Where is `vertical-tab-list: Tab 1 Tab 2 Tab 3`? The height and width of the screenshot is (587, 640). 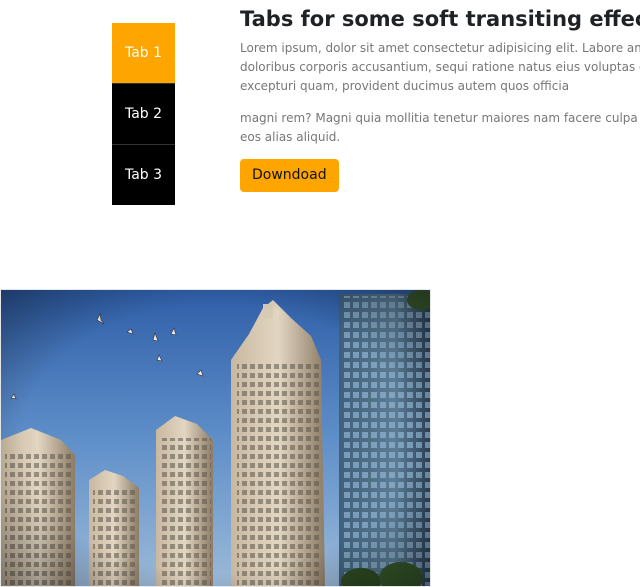 vertical-tab-list: Tab 1 Tab 2 Tab 3 is located at coordinates (143, 114).